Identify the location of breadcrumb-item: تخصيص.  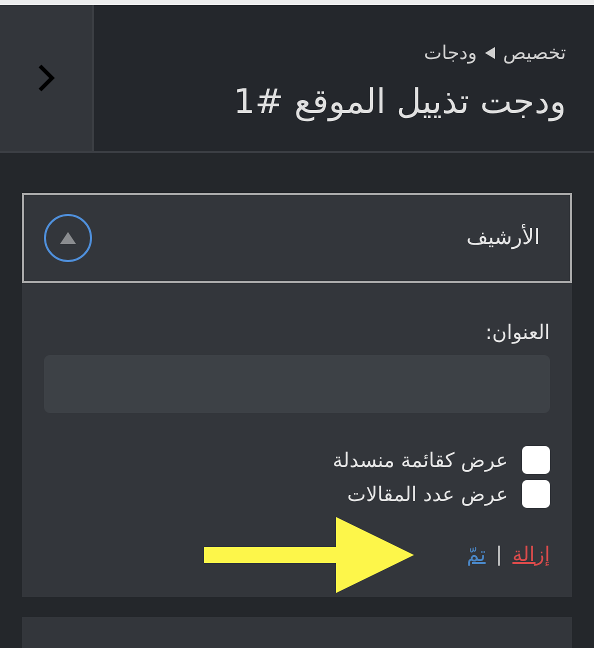
(534, 53).